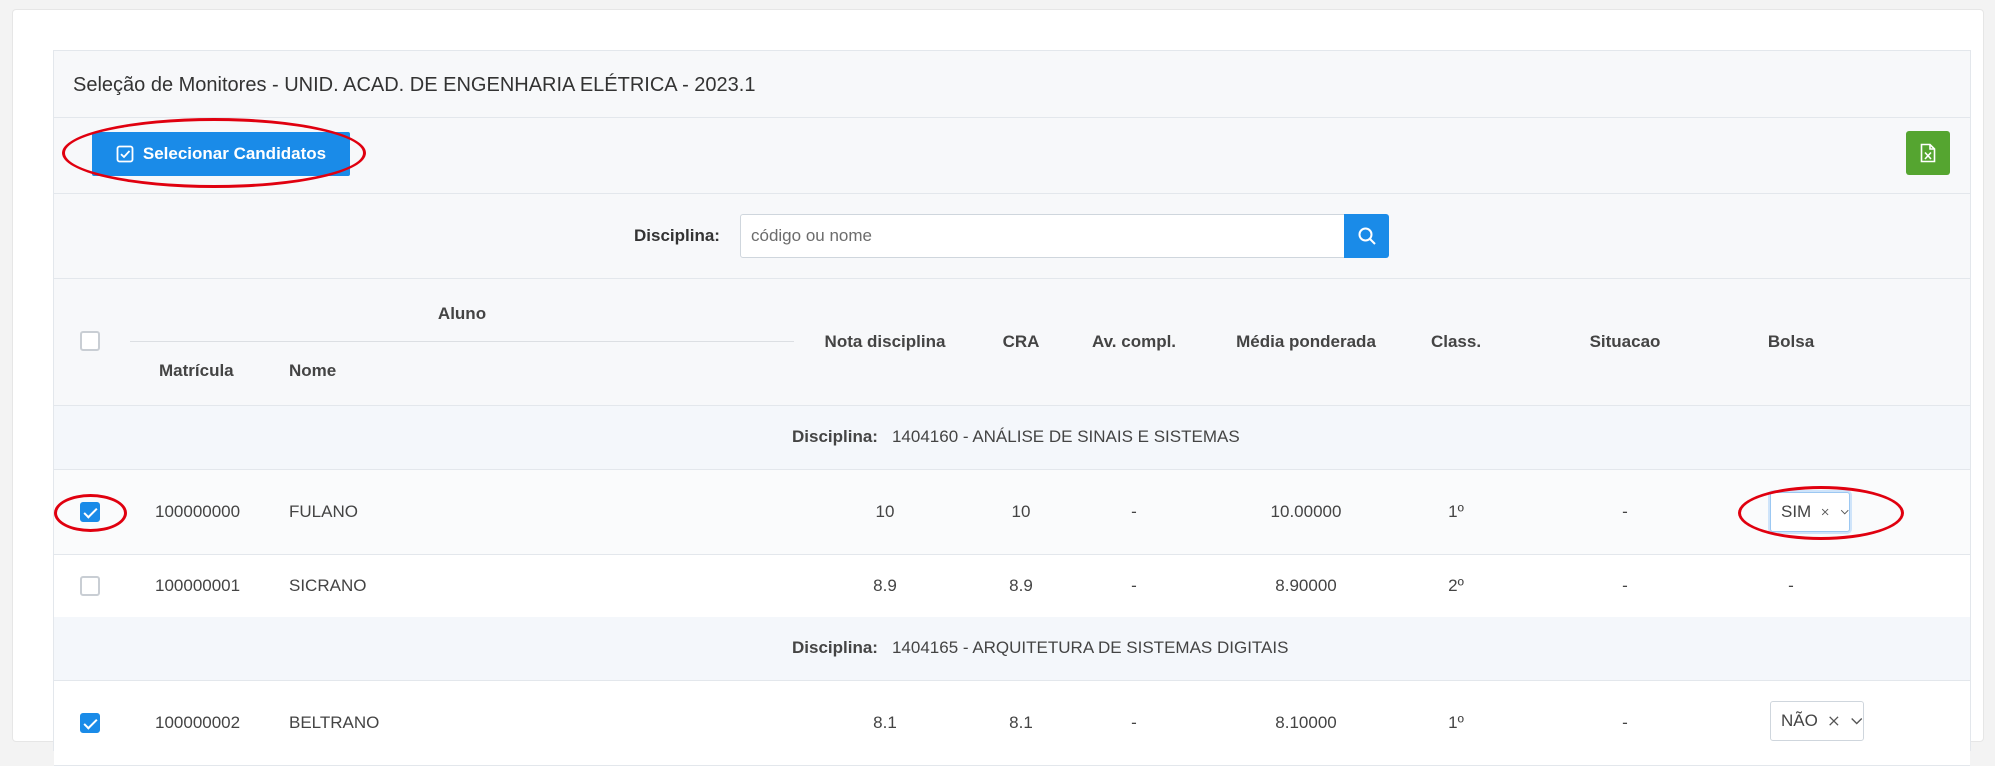 The width and height of the screenshot is (1995, 766). I want to click on group-discipline-name: 1404160 - ANÁLISE DE SINAIS E SISTEMAS, so click(1065, 436).